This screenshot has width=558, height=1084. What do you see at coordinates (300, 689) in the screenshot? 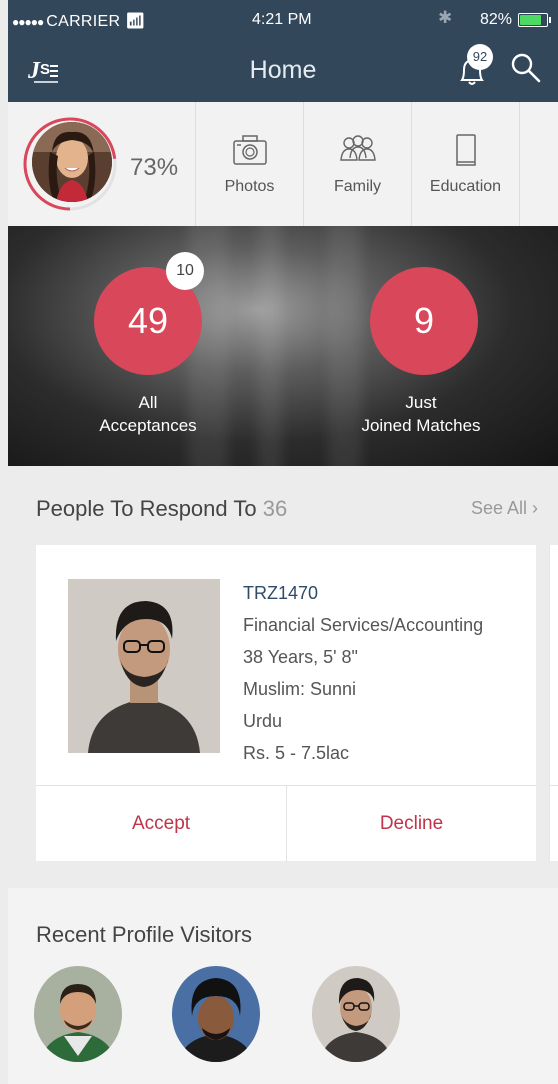
I see `match-religion: Muslim: Sunni` at bounding box center [300, 689].